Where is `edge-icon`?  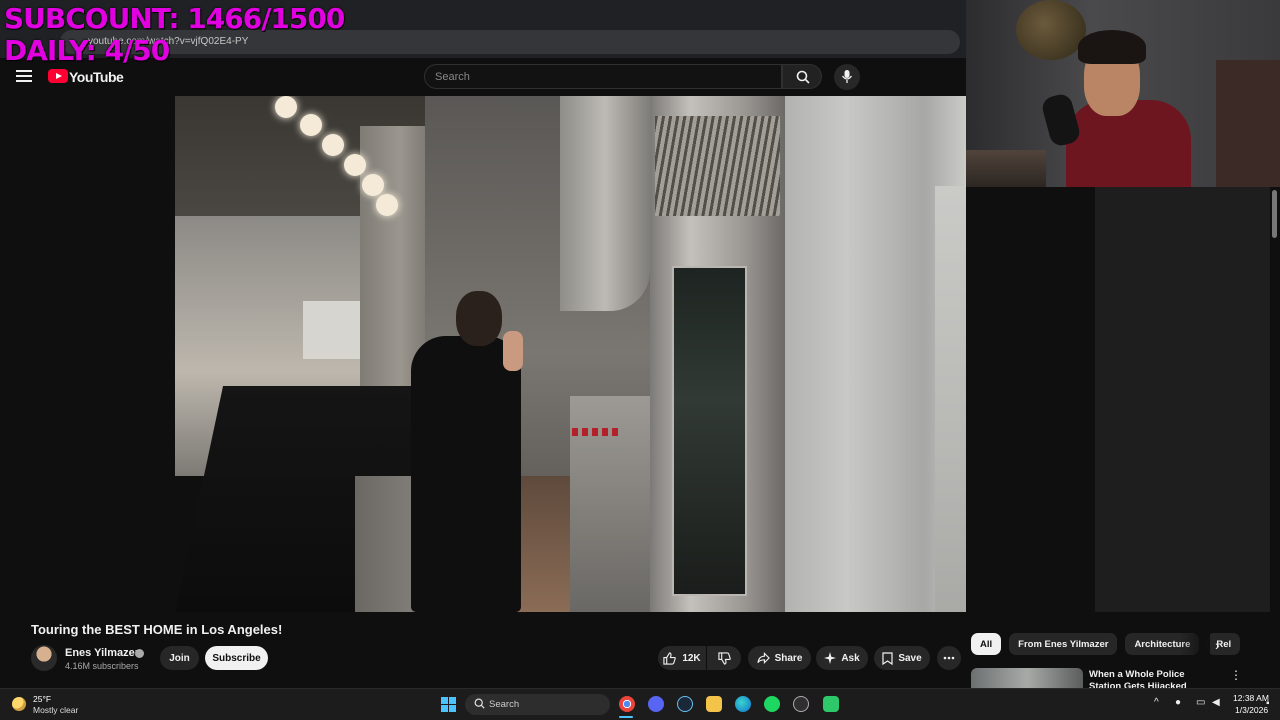
edge-icon is located at coordinates (743, 704).